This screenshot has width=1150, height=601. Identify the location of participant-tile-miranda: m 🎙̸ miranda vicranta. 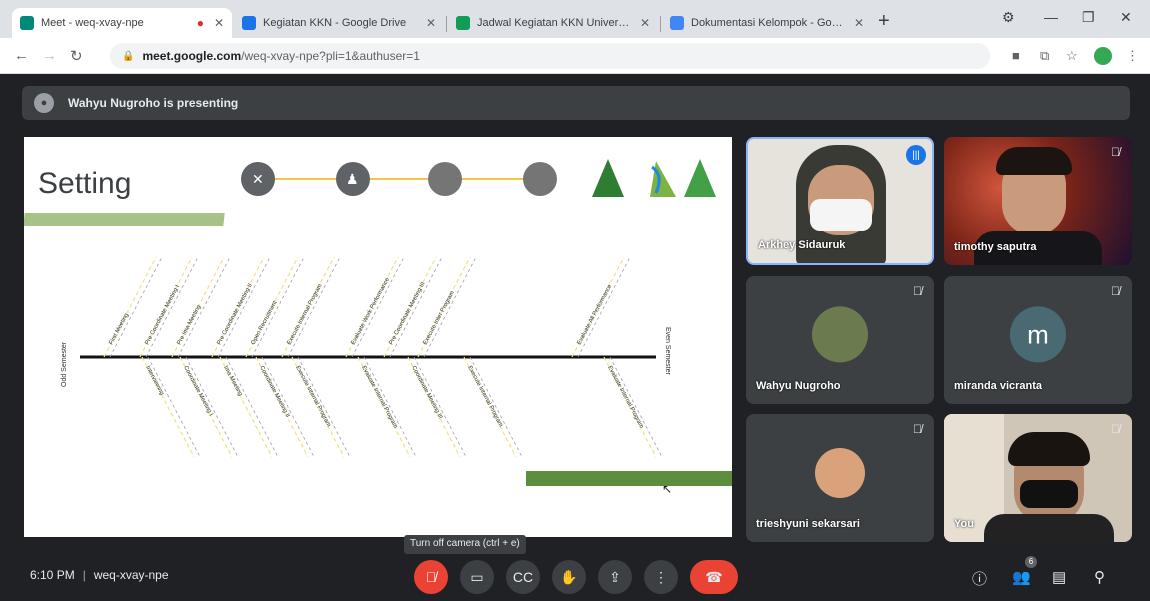
(1038, 340).